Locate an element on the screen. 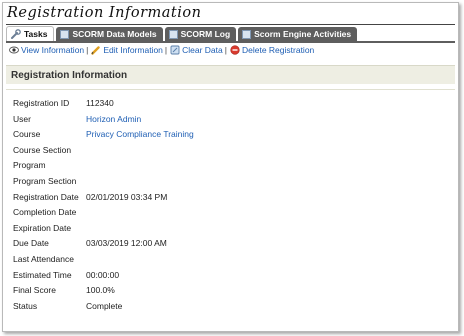 The height and width of the screenshot is (336, 464). tab-scorm-engine-activities-label: Scorm Engine Activities is located at coordinates (303, 34).